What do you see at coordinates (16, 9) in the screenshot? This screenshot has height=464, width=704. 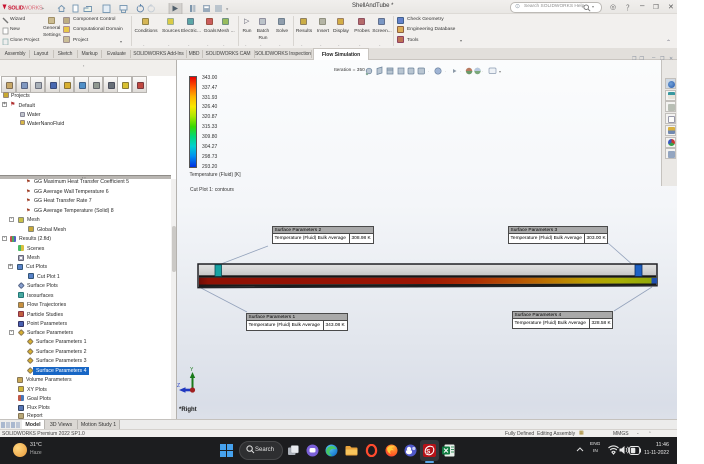 I see `svg-text: SOLID` at bounding box center [16, 9].